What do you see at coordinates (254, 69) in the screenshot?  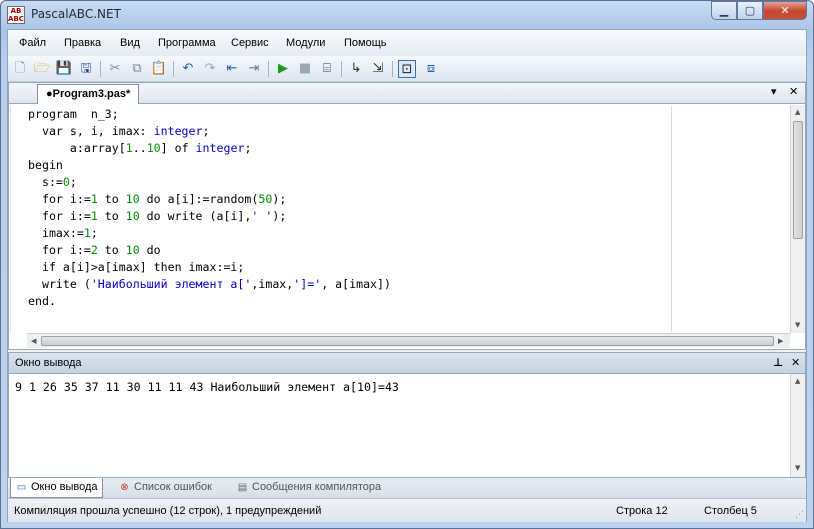 I see `replace-icon: ⇥` at bounding box center [254, 69].